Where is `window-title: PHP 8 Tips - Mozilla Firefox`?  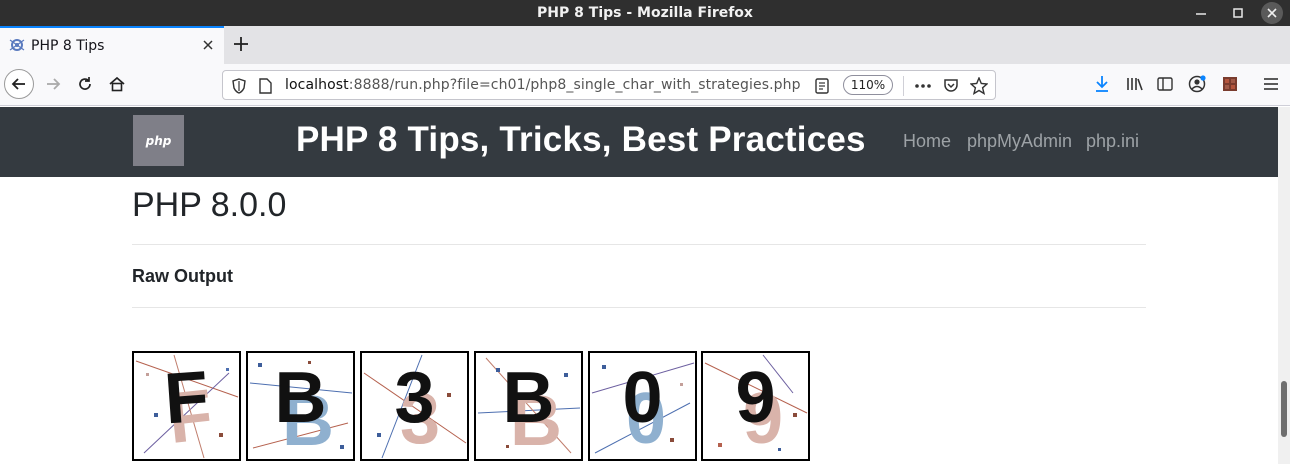
window-title: PHP 8 Tips - Mozilla Firefox is located at coordinates (645, 13).